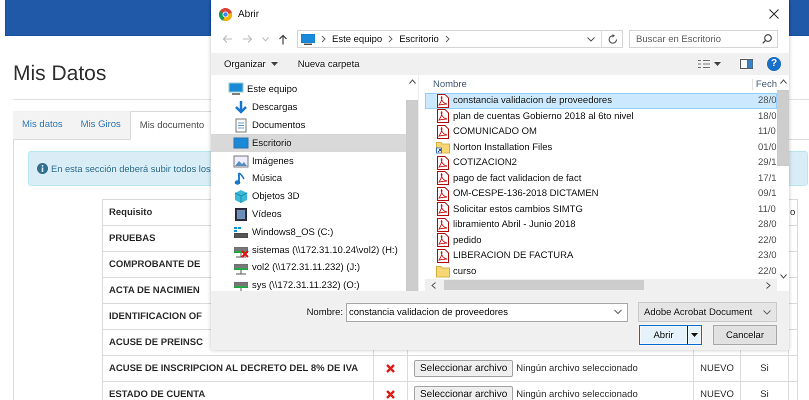  Describe the element at coordinates (774, 14) in the screenshot. I see `close-icon` at that location.